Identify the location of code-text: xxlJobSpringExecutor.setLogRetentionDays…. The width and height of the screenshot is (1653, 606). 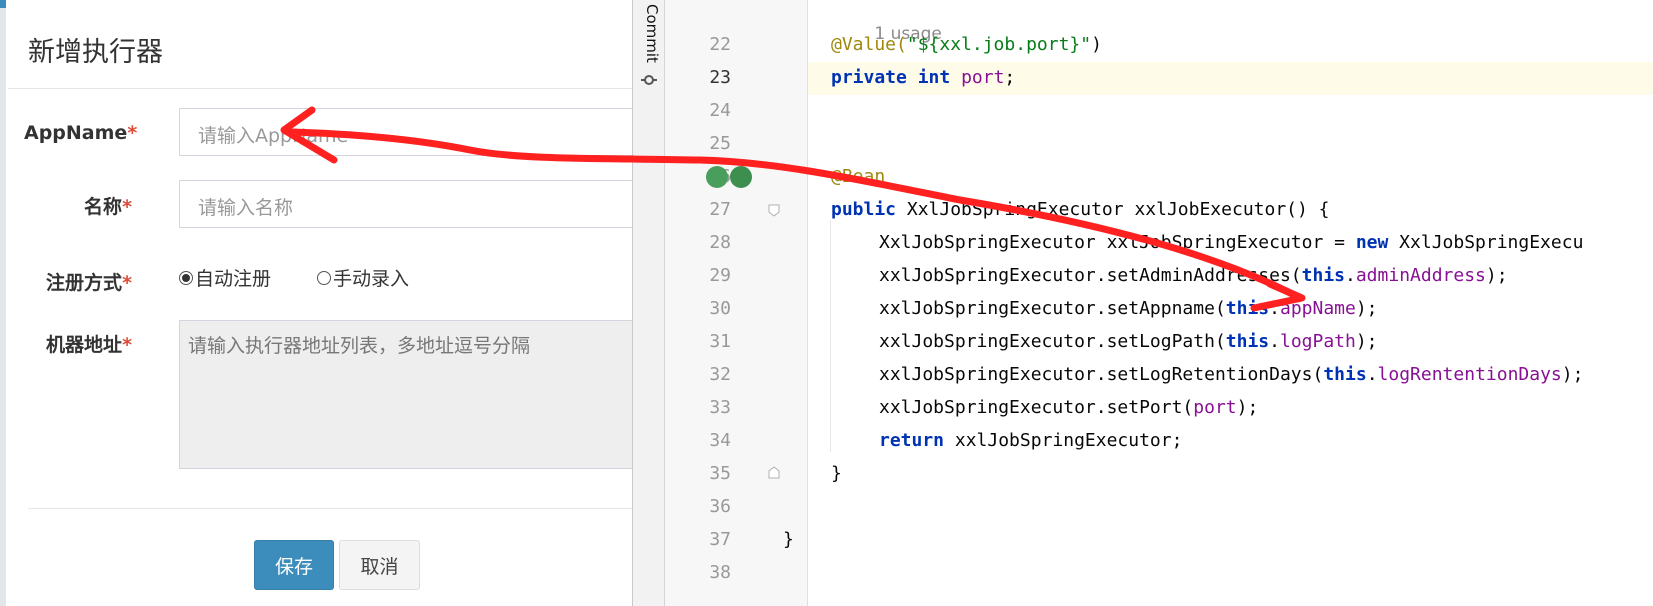
(1101, 374).